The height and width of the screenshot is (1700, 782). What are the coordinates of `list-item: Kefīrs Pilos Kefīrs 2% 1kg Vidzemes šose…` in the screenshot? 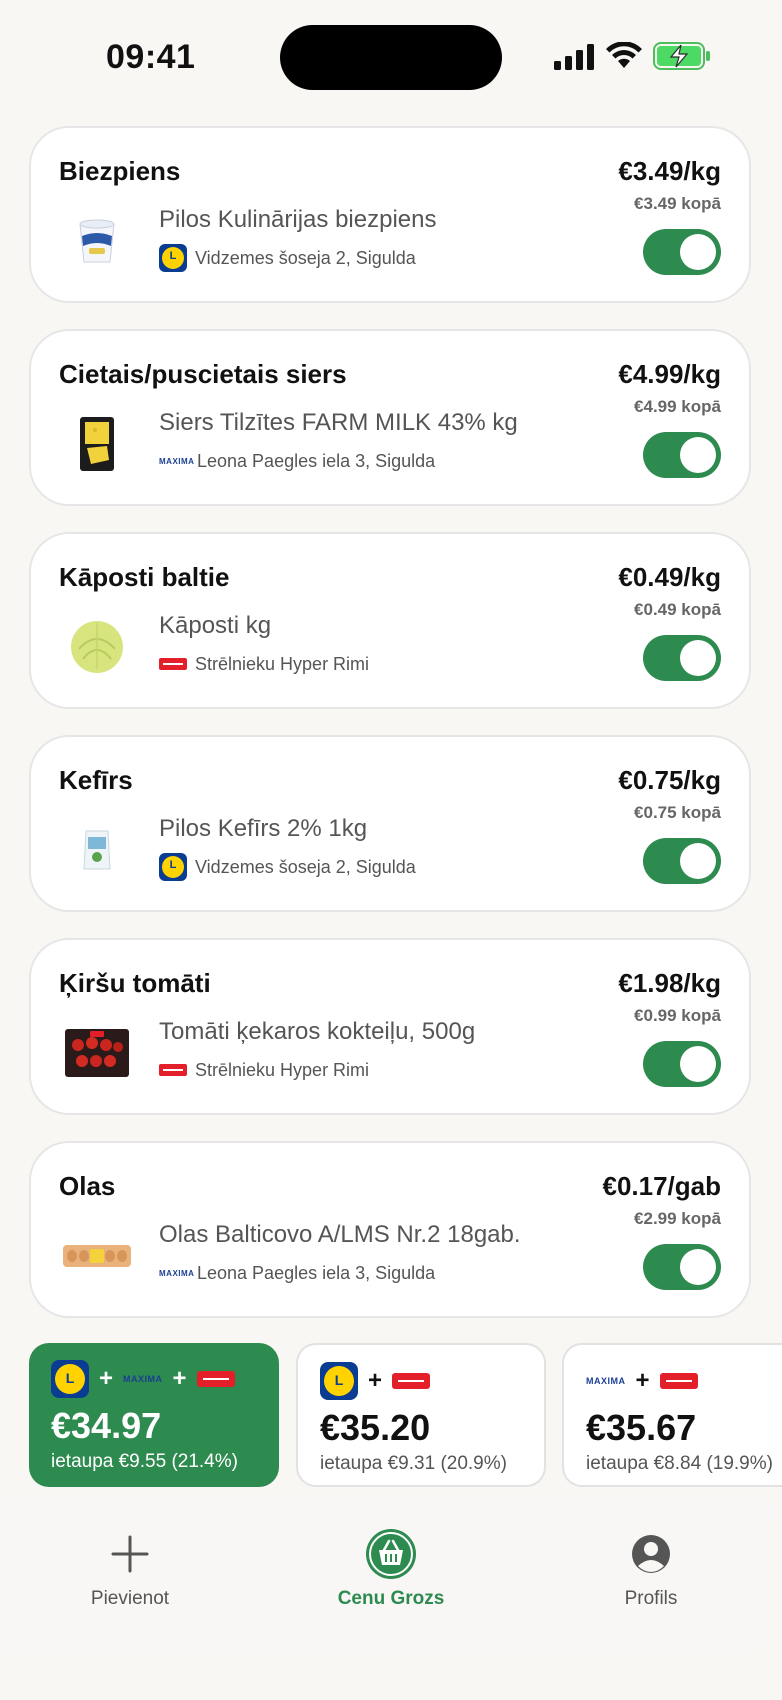 It's located at (390, 823).